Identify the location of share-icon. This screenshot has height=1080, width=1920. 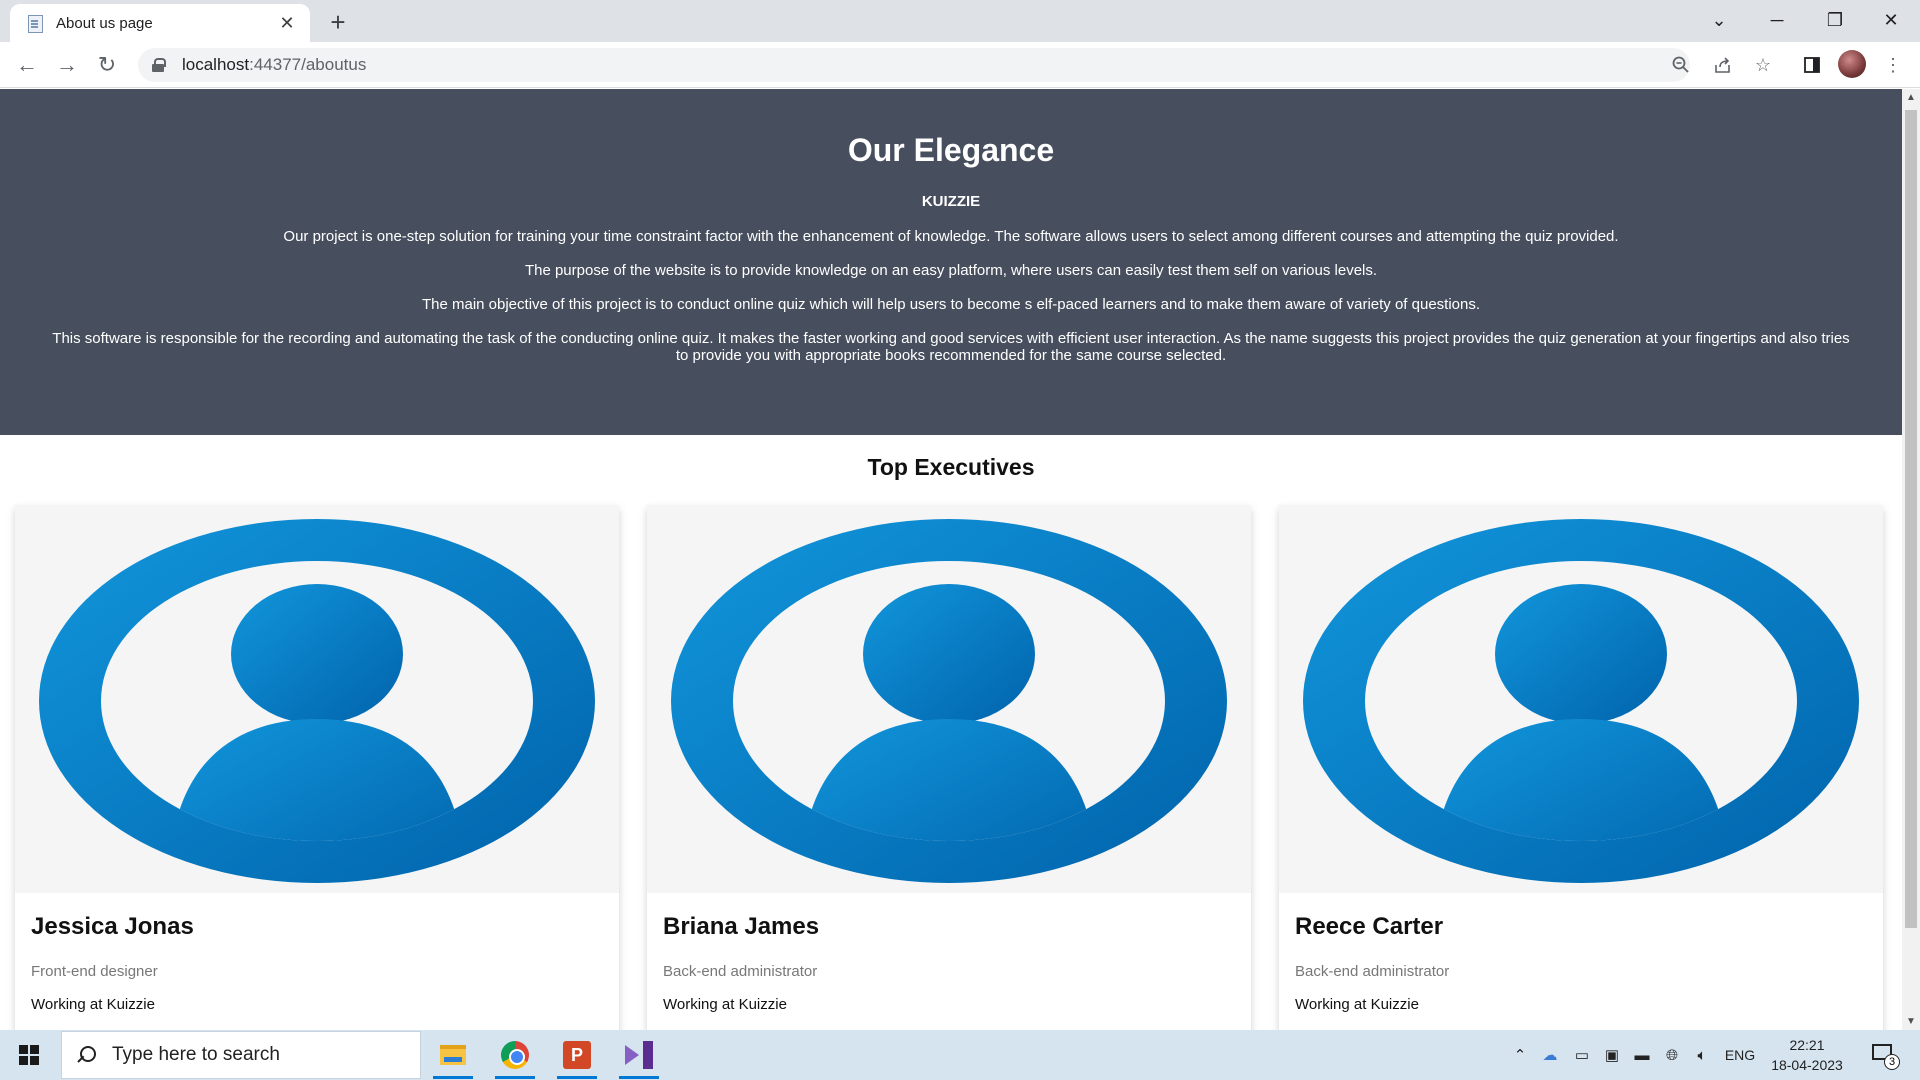
(1723, 65).